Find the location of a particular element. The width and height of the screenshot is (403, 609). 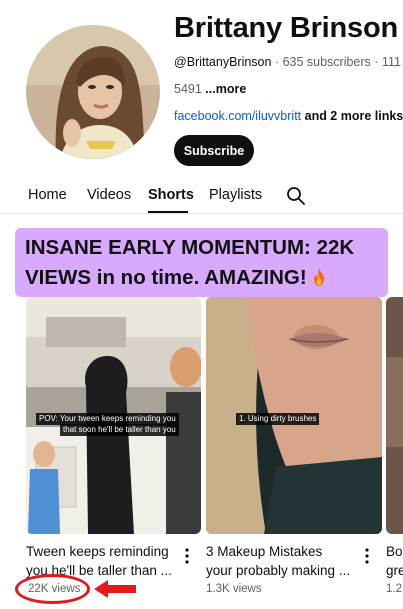

short-title-3-line1: Bo is located at coordinates (394, 551).